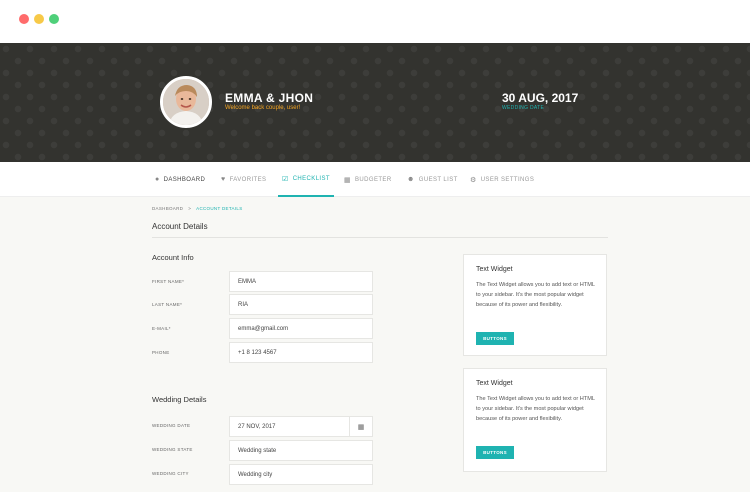  I want to click on last-name-field: RIA, so click(301, 304).